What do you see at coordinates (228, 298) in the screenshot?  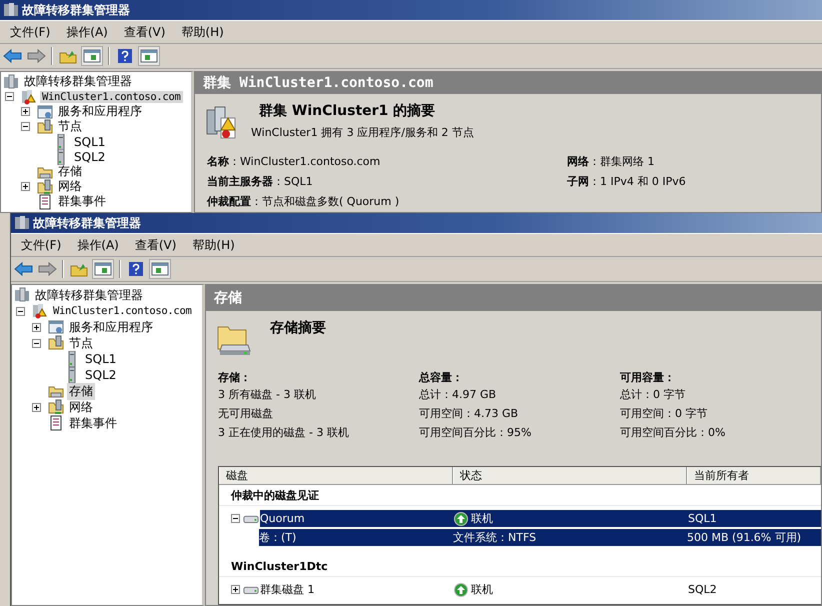 I see `header-title: 存储` at bounding box center [228, 298].